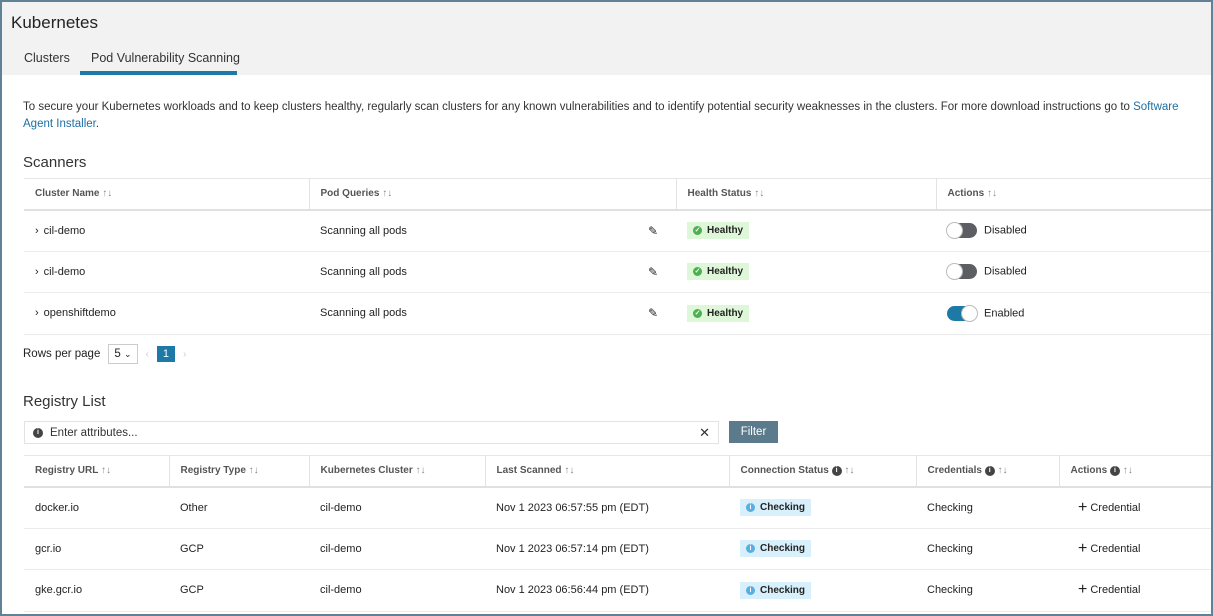 Image resolution: width=1213 pixels, height=616 pixels. What do you see at coordinates (96, 507) in the screenshot?
I see `registry-url-cell: docker.io` at bounding box center [96, 507].